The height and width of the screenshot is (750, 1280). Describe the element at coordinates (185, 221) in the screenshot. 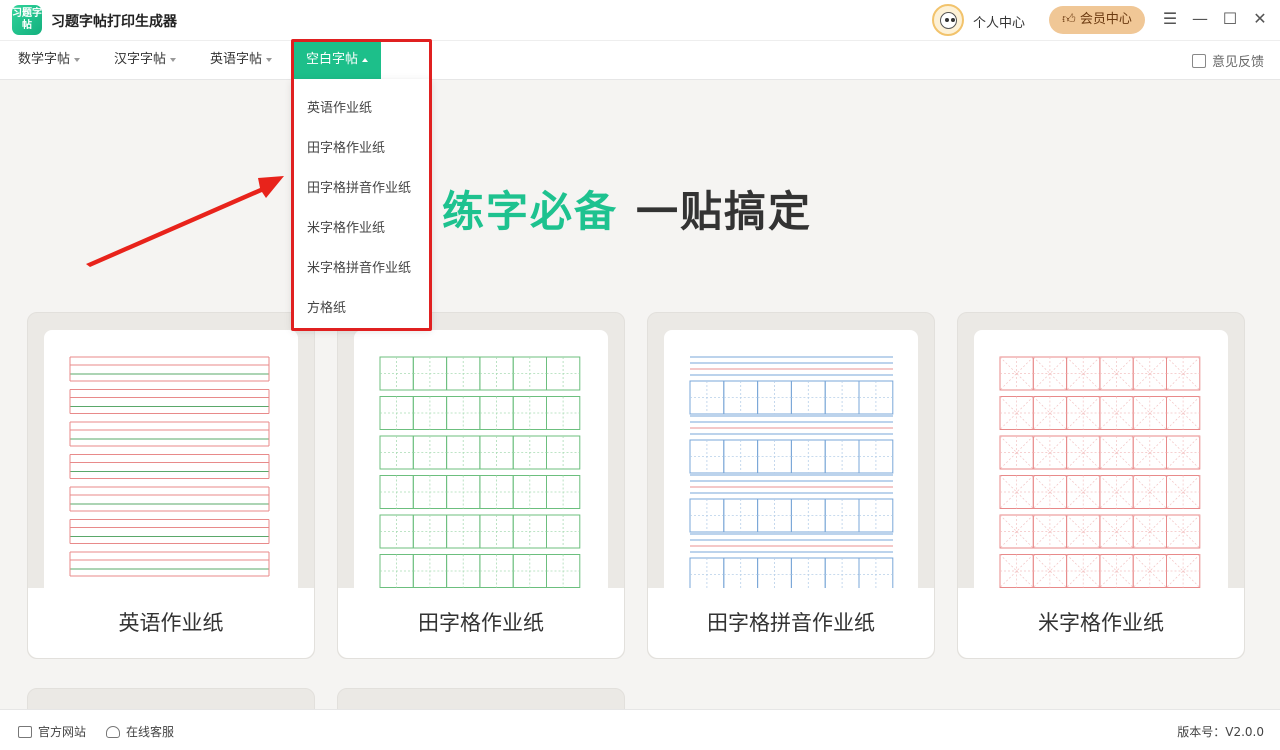

I see `arrow-annotation` at that location.